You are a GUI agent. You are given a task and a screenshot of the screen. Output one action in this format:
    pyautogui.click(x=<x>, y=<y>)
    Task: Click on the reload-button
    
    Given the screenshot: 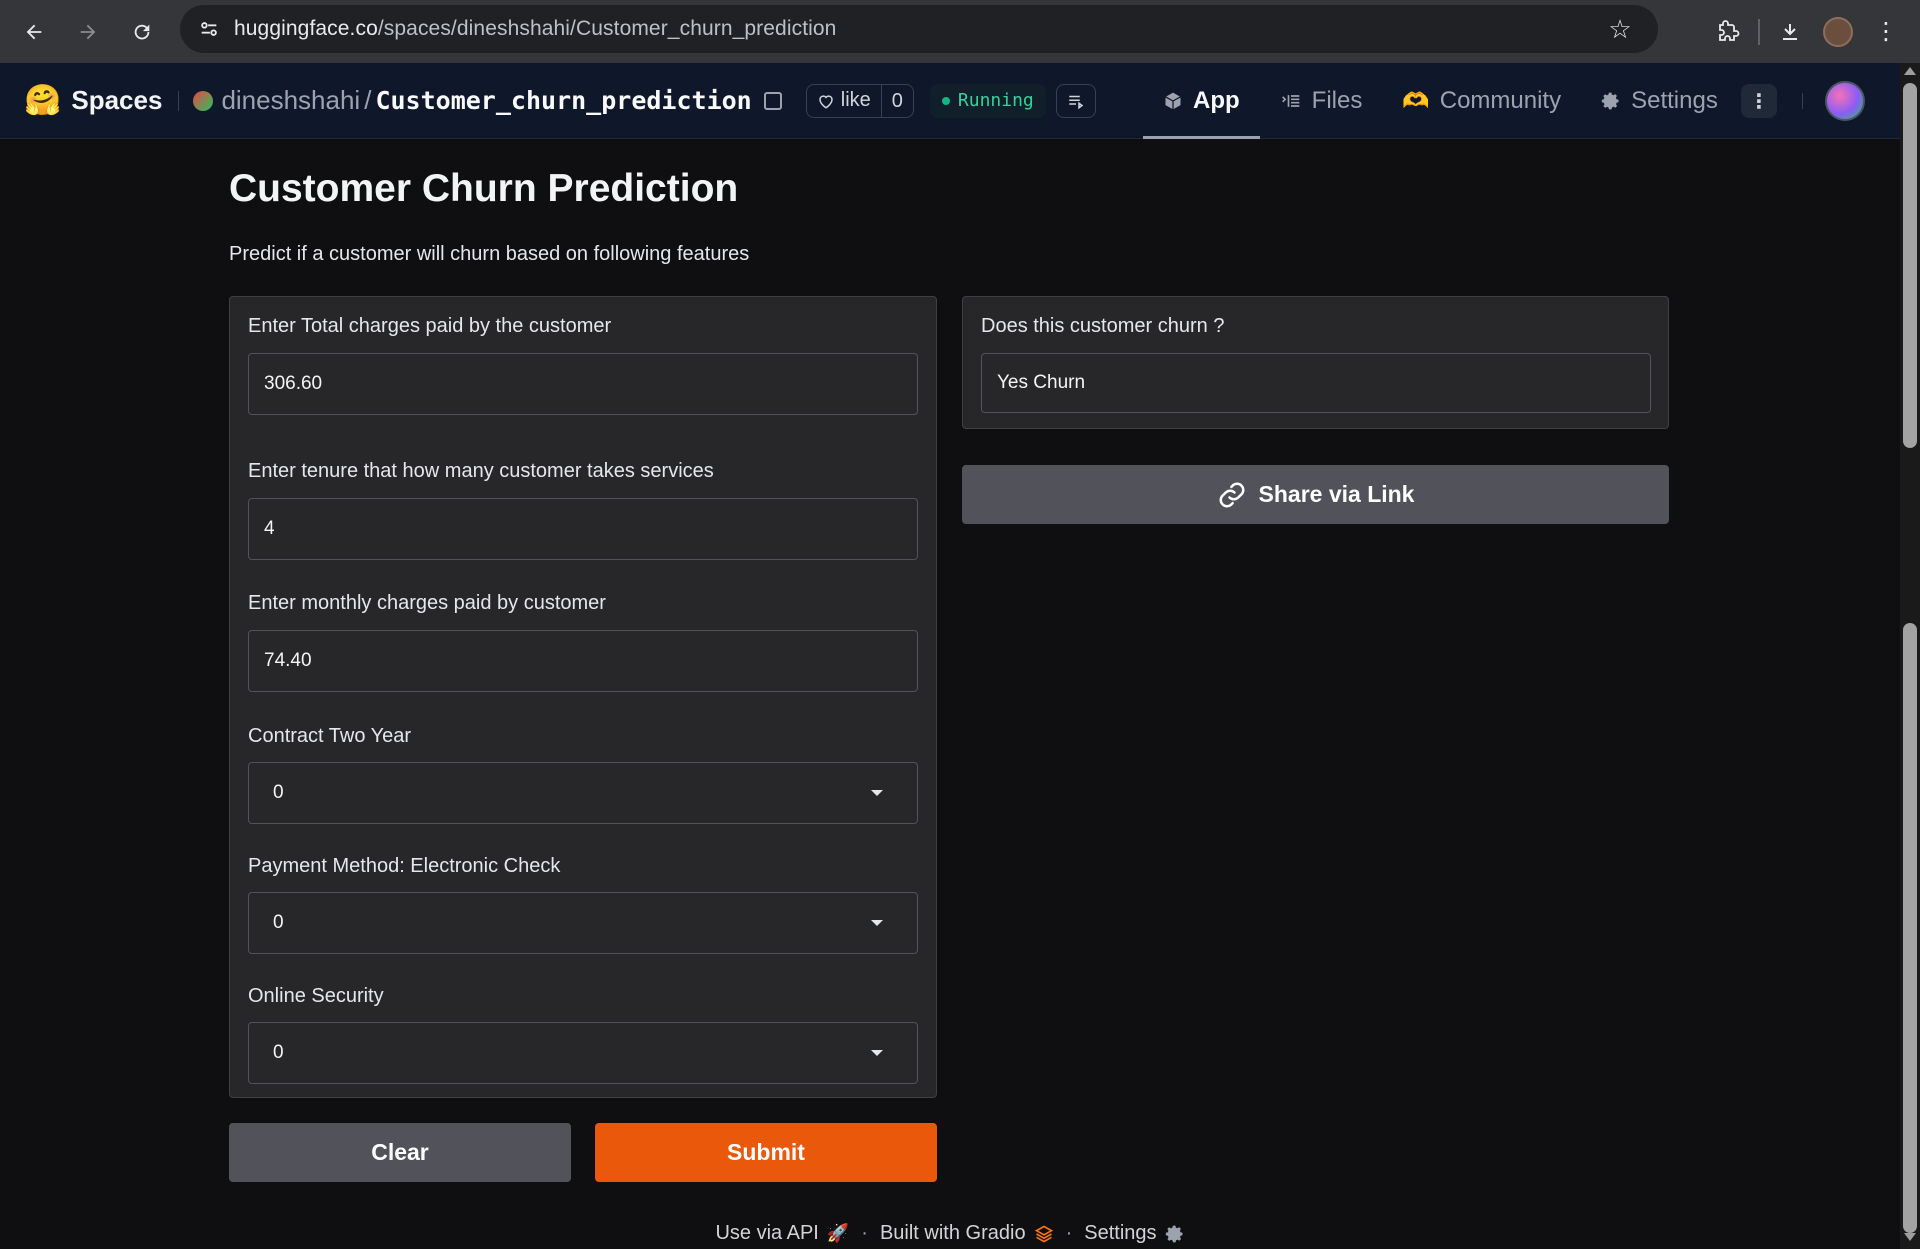 What is the action you would take?
    pyautogui.click(x=142, y=32)
    